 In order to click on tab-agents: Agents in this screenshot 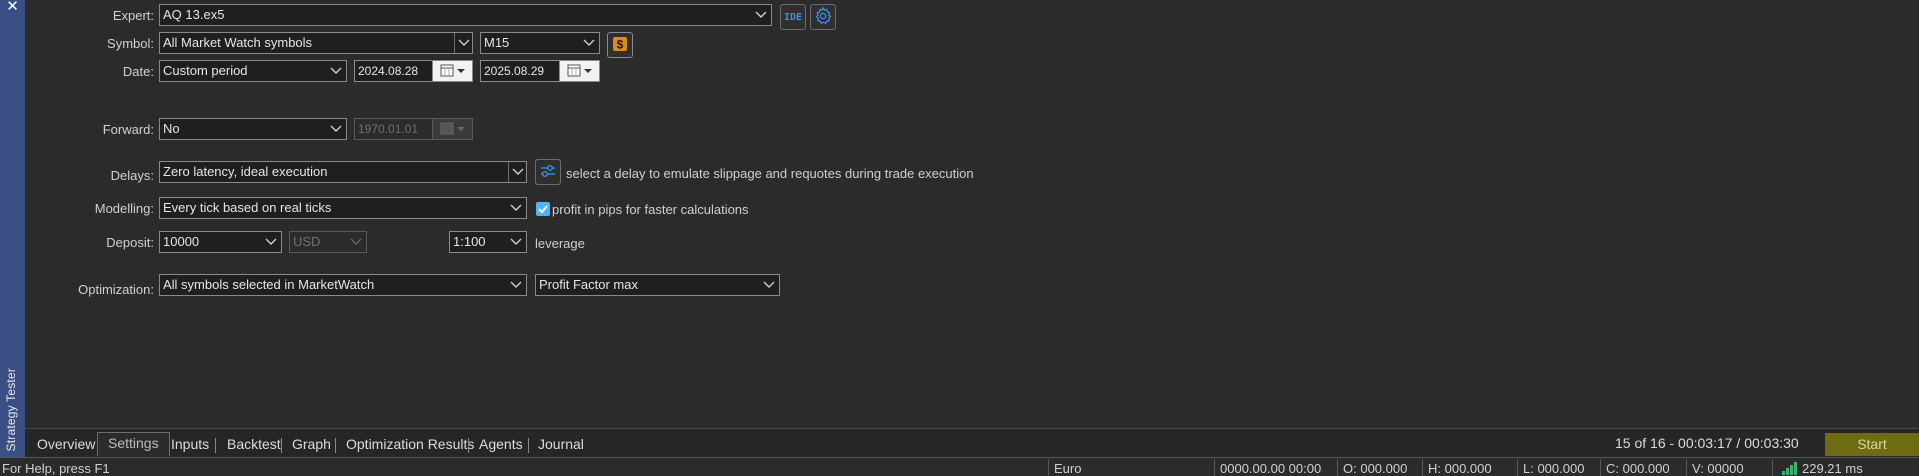, I will do `click(501, 445)`.